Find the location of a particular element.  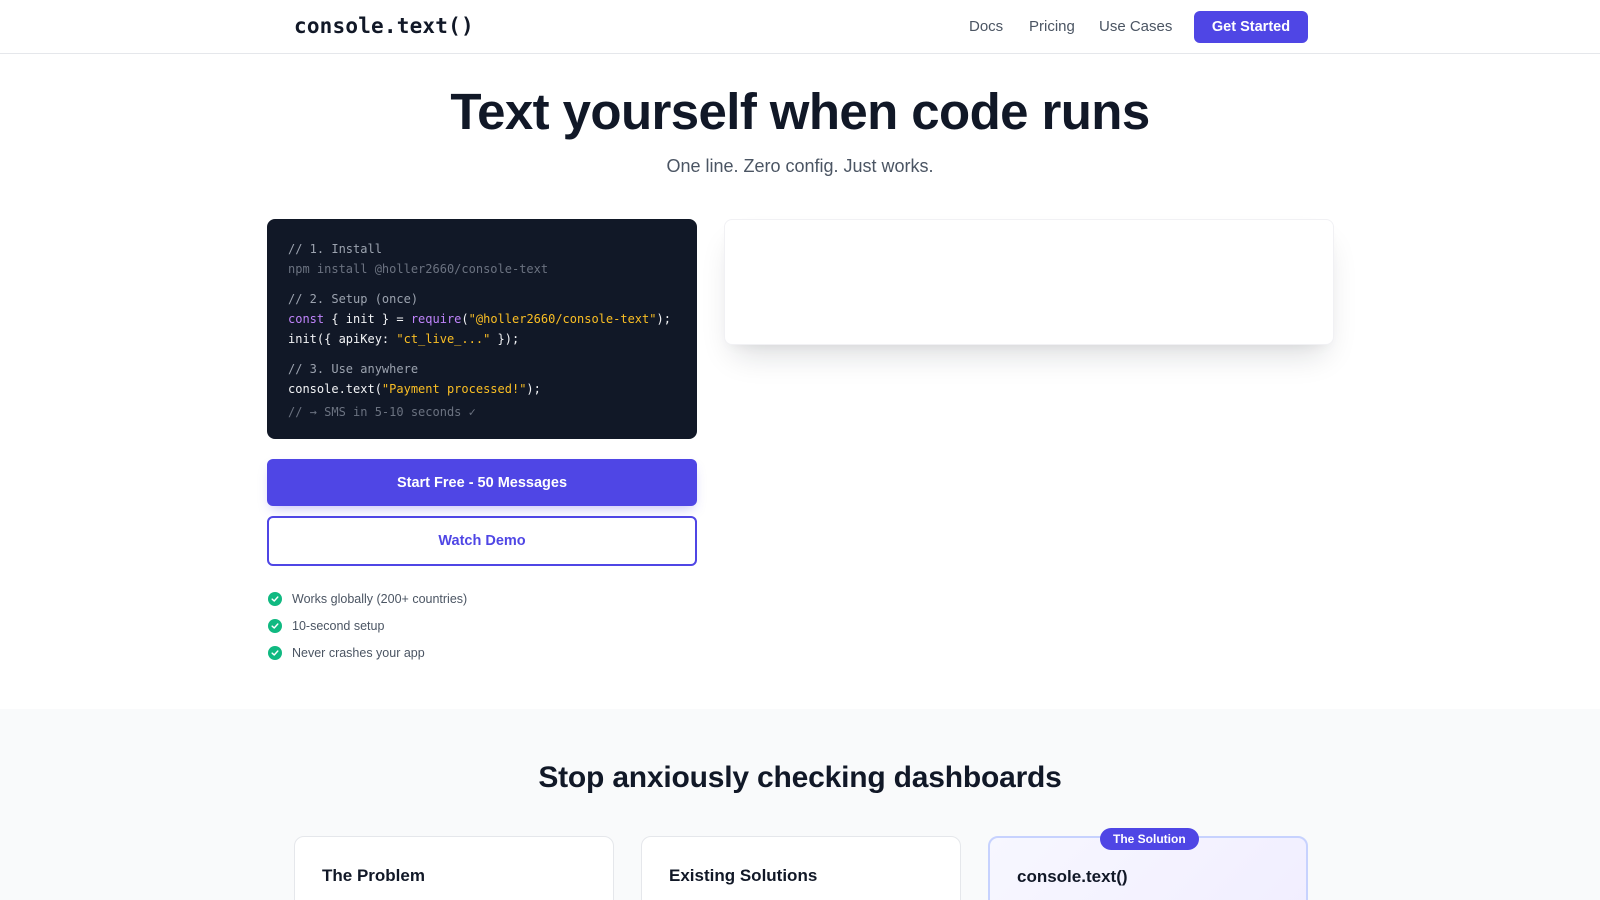

section-title: Stop anxiously checking dashboards is located at coordinates (800, 777).